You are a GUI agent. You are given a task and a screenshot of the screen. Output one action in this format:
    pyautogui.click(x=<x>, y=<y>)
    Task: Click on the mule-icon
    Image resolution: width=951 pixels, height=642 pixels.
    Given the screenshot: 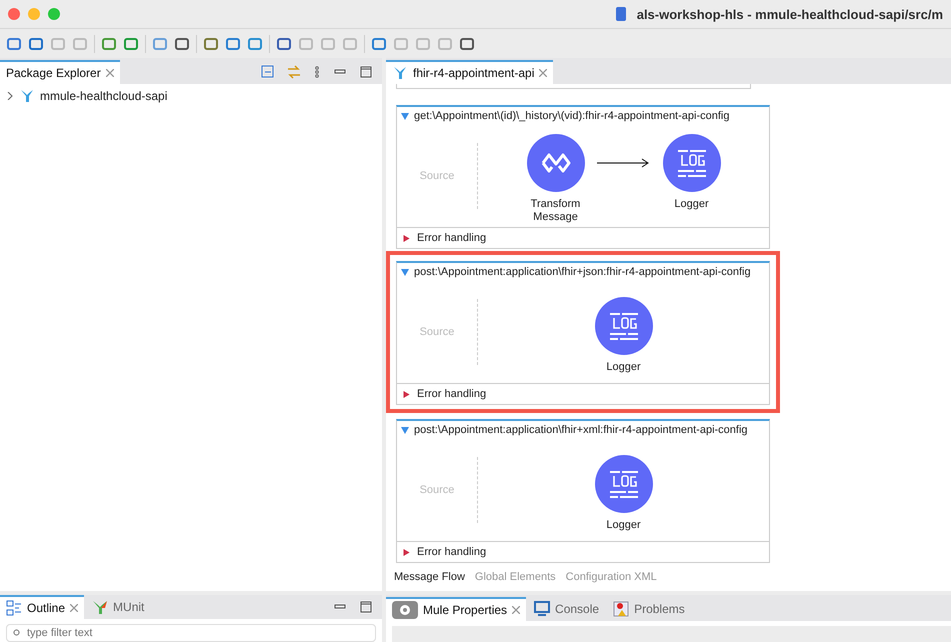 What is the action you would take?
    pyautogui.click(x=400, y=73)
    